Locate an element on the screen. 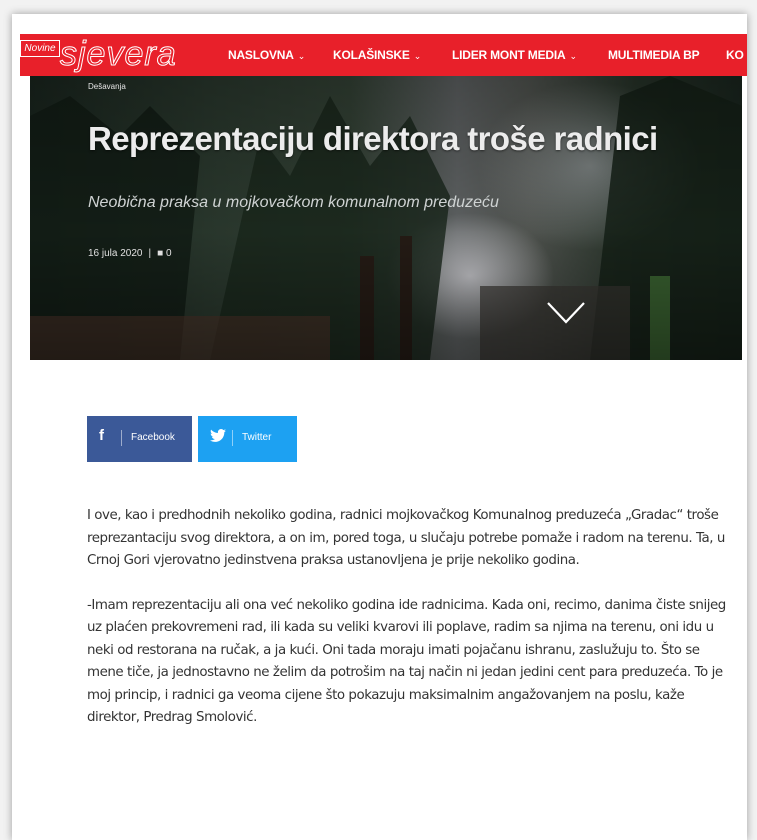 Image resolution: width=757 pixels, height=840 pixels. nav-item-multimedia-bp: MULTIMEDIA BP is located at coordinates (654, 55).